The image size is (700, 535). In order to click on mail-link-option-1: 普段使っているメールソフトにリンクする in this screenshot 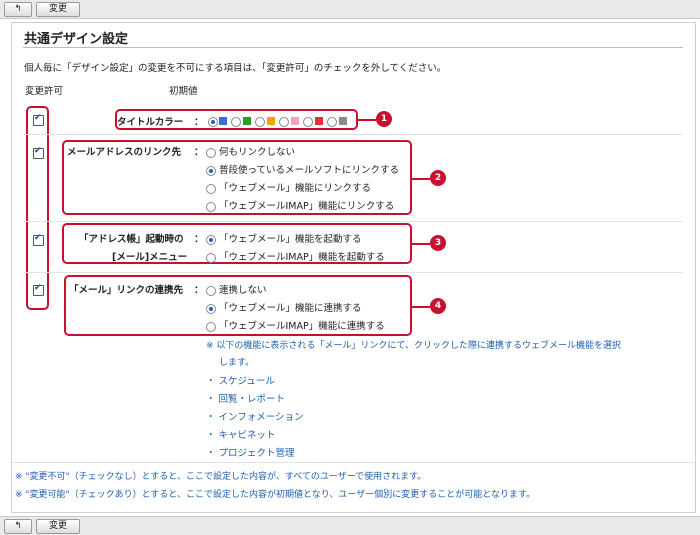, I will do `click(309, 170)`.